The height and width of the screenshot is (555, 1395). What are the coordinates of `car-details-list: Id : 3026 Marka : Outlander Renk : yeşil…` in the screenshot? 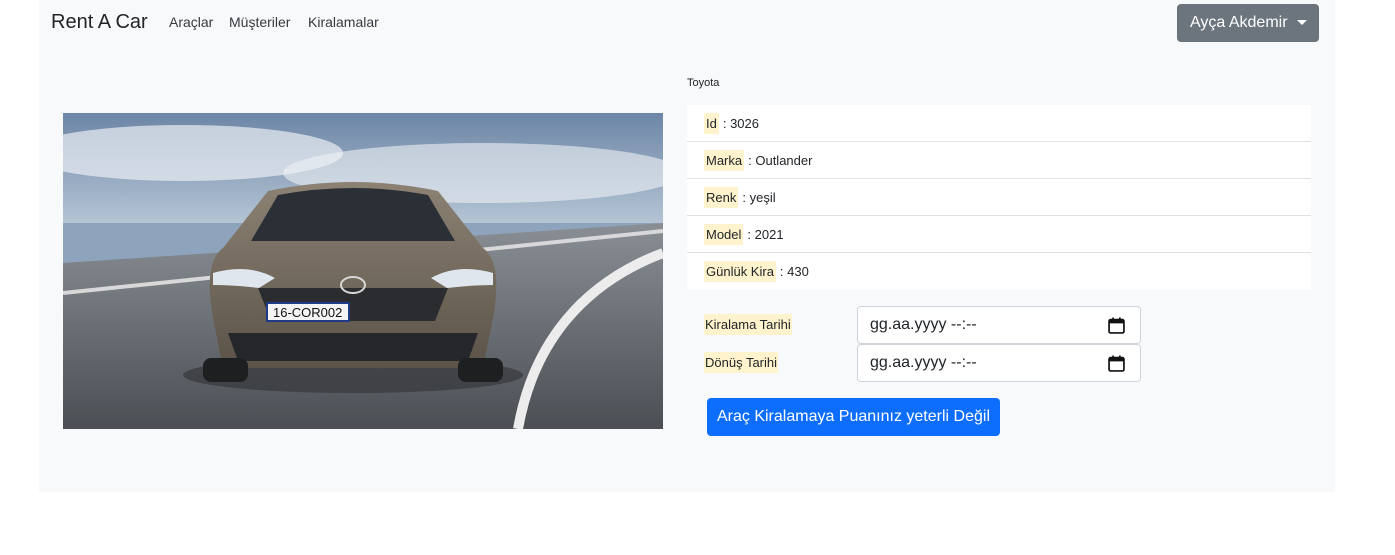 It's located at (999, 197).